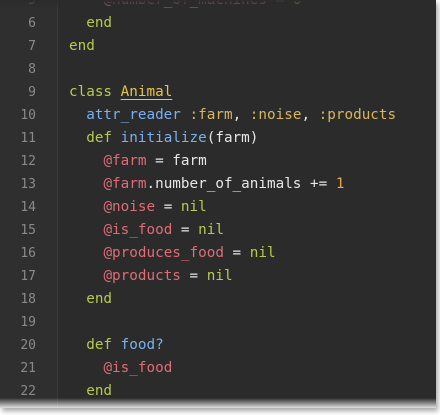 Image resolution: width=440 pixels, height=415 pixels. I want to click on code-line: 19, so click(218, 322).